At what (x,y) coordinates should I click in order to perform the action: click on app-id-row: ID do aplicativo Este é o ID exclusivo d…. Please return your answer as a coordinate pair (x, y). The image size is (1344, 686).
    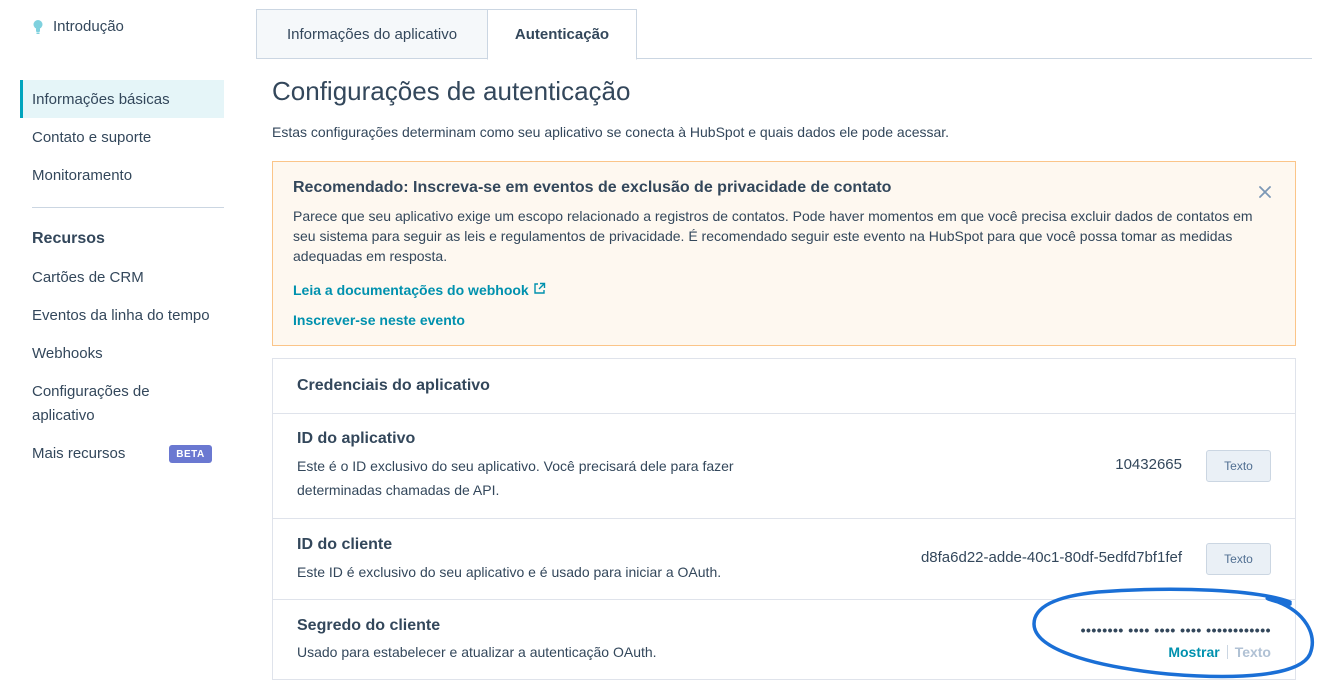
    Looking at the image, I should click on (784, 466).